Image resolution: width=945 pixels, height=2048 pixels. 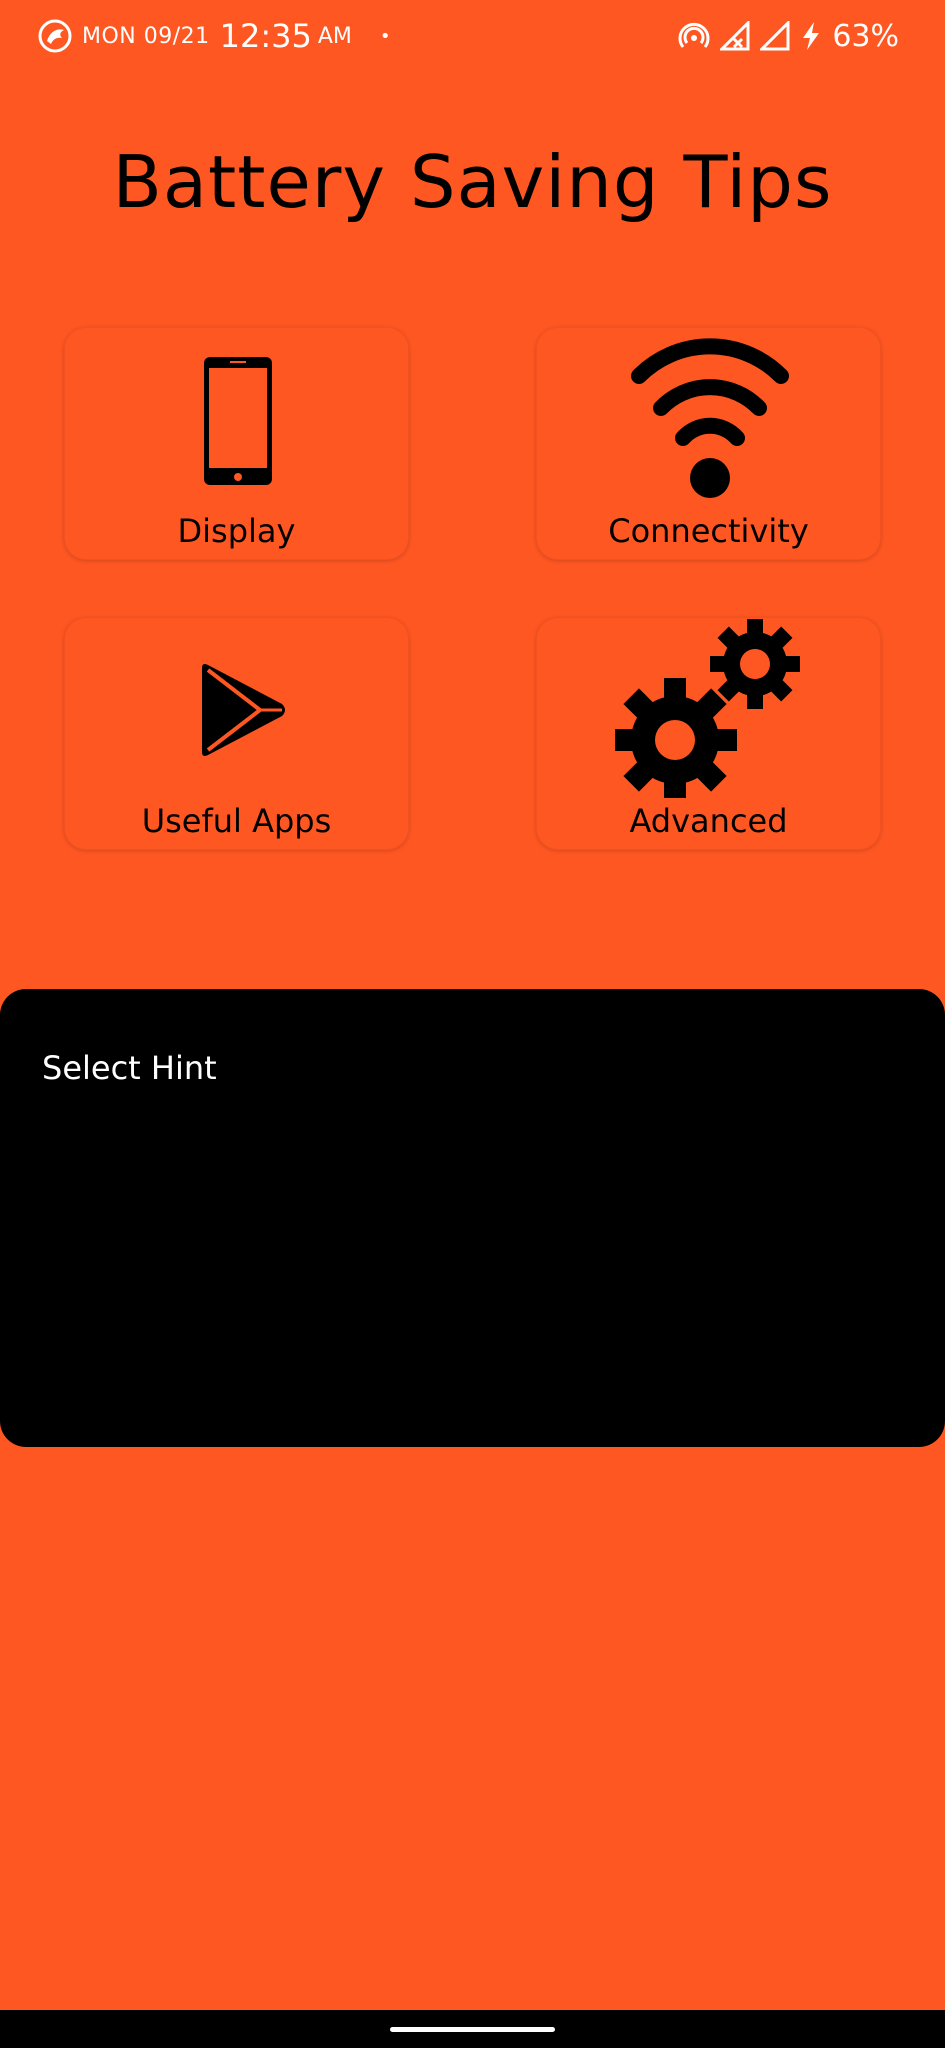 I want to click on page-title: Battery Saving Tips, so click(x=472, y=182).